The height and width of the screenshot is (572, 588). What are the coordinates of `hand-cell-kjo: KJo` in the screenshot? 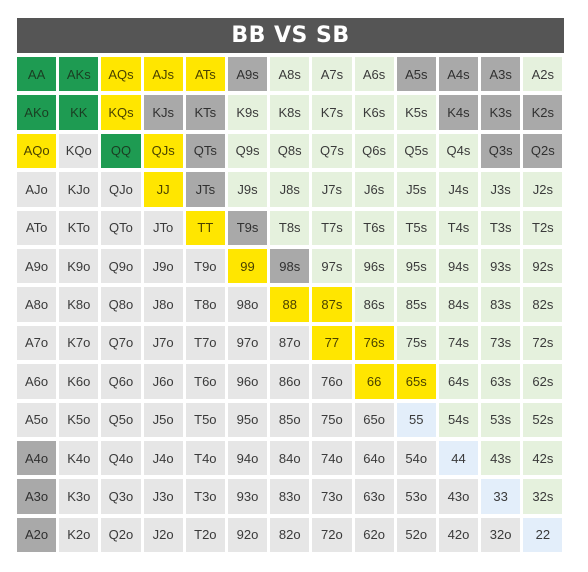 It's located at (79, 189).